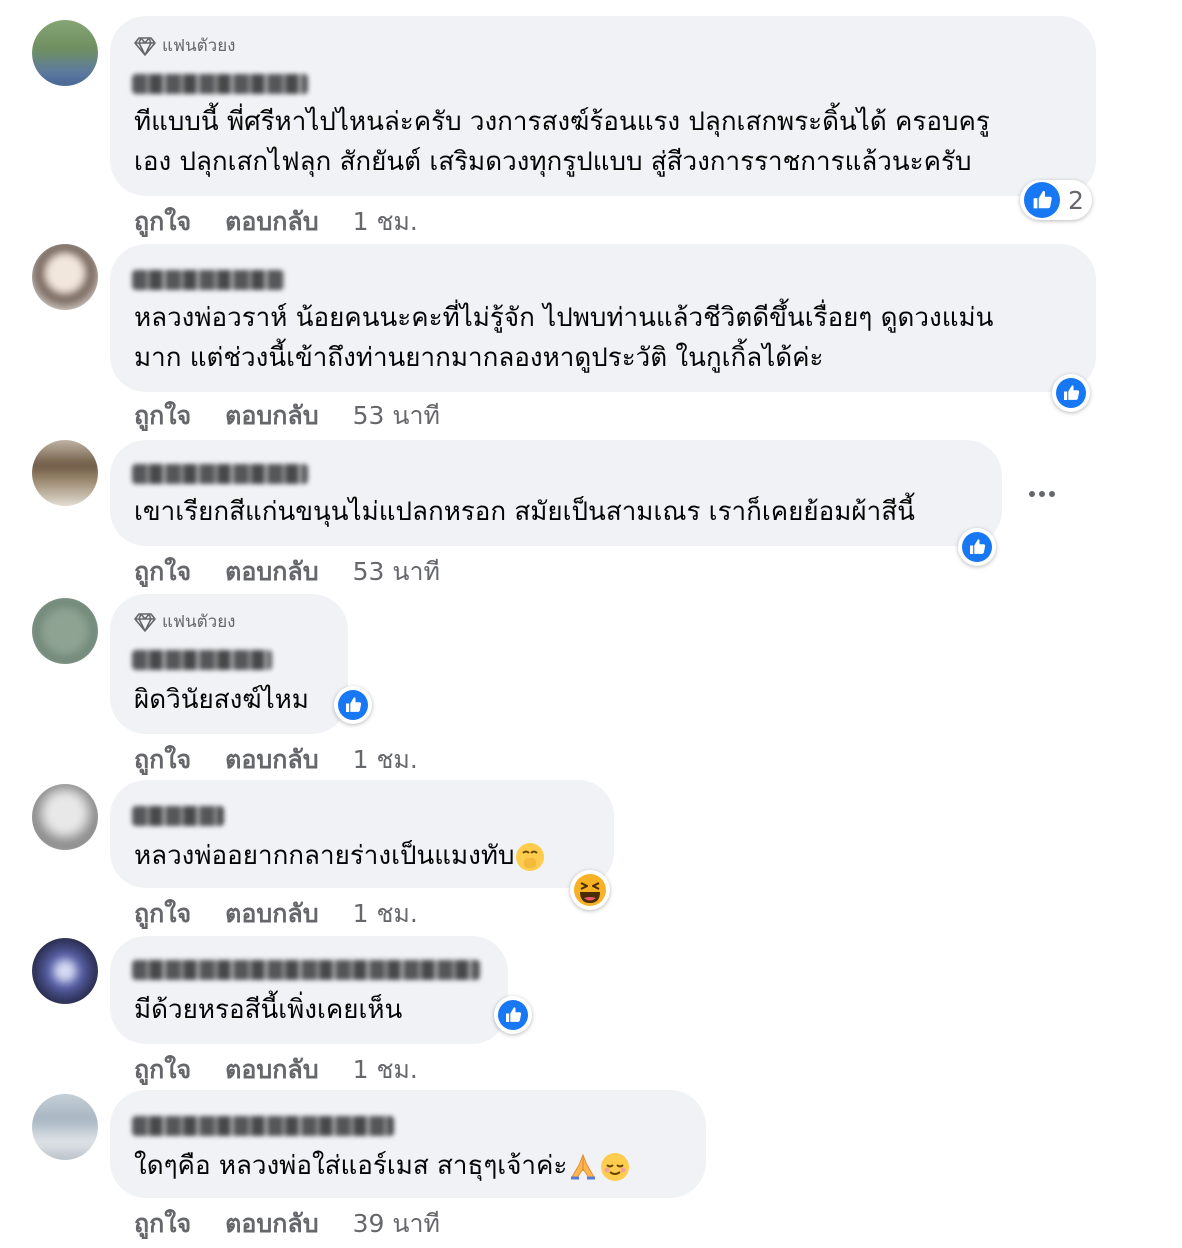  What do you see at coordinates (351, 1166) in the screenshot?
I see `comment-text-content: ใดๆคือ หลวงพ่อใส่แอร์เมส สาธุๆเจ้าค่ะ` at bounding box center [351, 1166].